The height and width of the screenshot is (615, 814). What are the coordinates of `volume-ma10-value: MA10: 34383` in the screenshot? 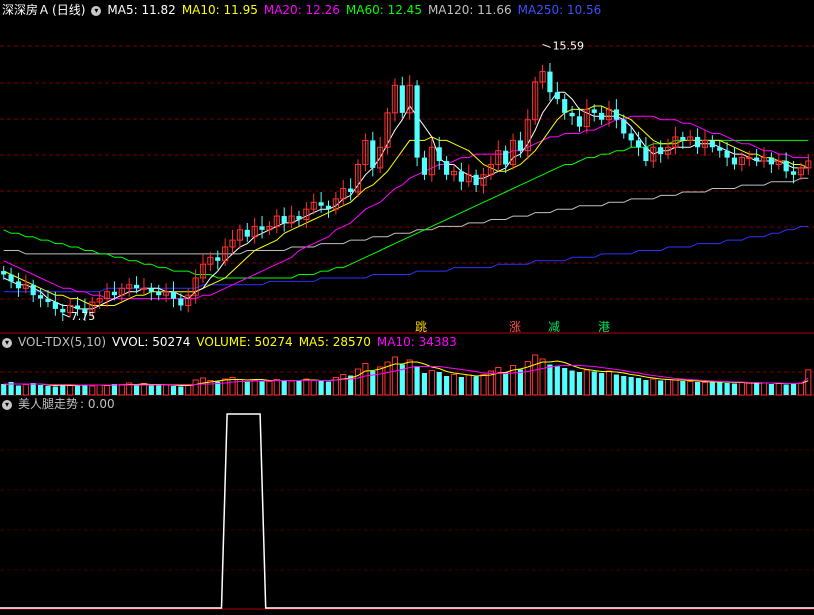 It's located at (416, 342).